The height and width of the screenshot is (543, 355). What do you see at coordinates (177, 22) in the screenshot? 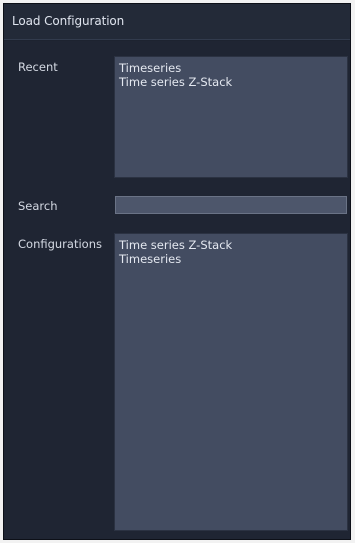
I see `dialog-titlebar: Load Configuration` at bounding box center [177, 22].